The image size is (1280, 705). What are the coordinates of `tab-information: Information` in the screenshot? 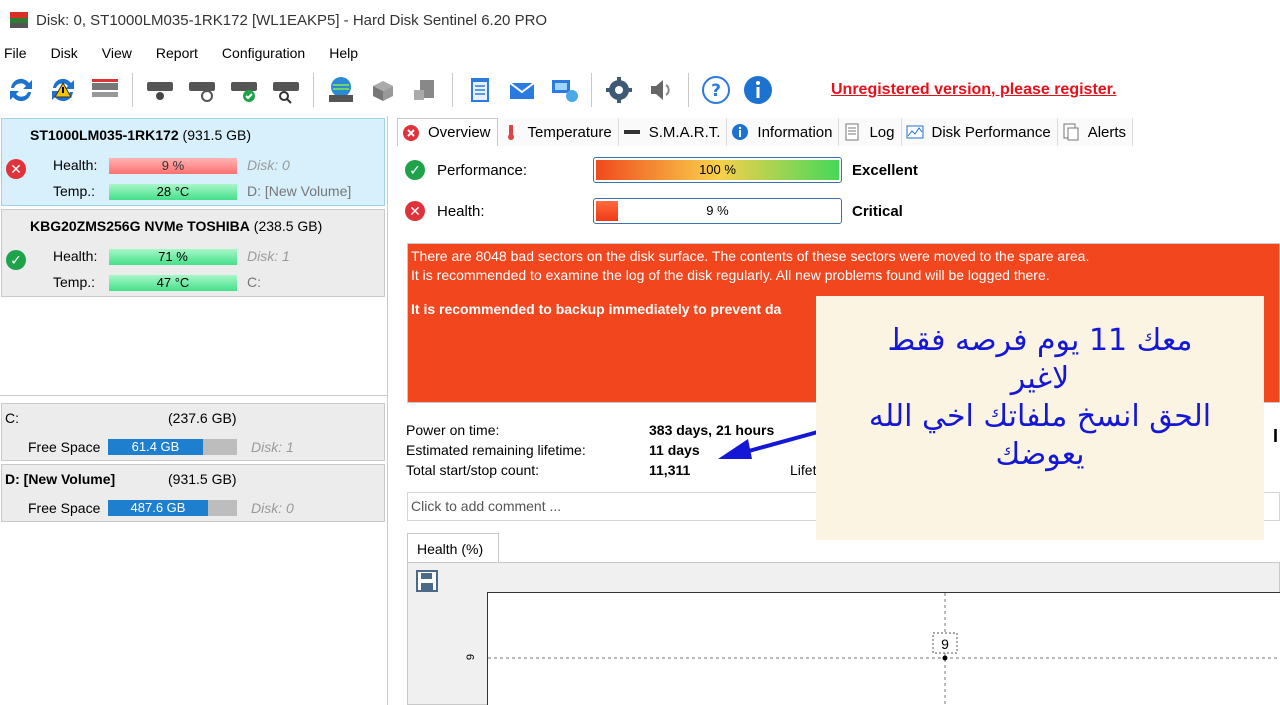 It's located at (783, 132).